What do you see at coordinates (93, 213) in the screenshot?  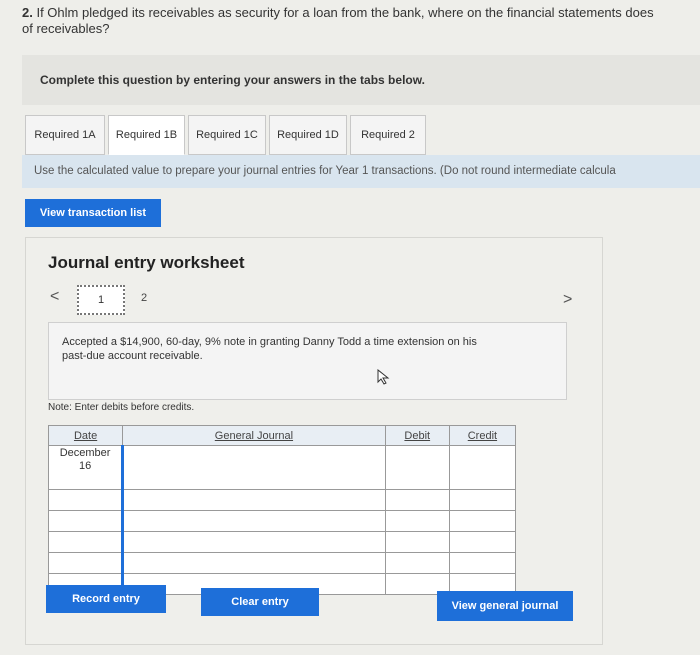 I see `view-transaction-list-button: View transaction list` at bounding box center [93, 213].